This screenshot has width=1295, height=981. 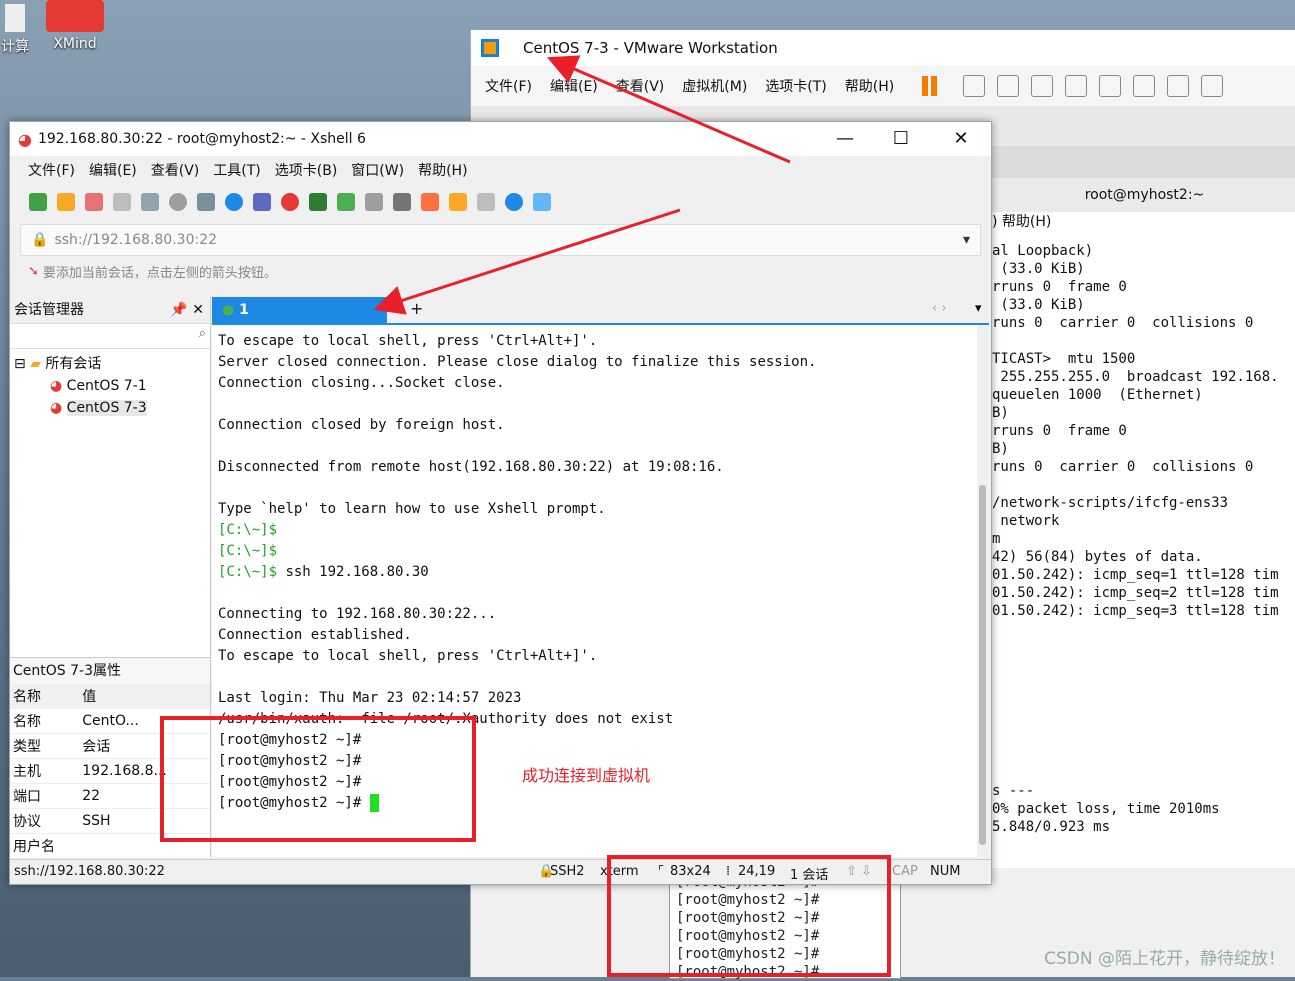 What do you see at coordinates (668, 109) in the screenshot?
I see `arrow-to-vmware-title` at bounding box center [668, 109].